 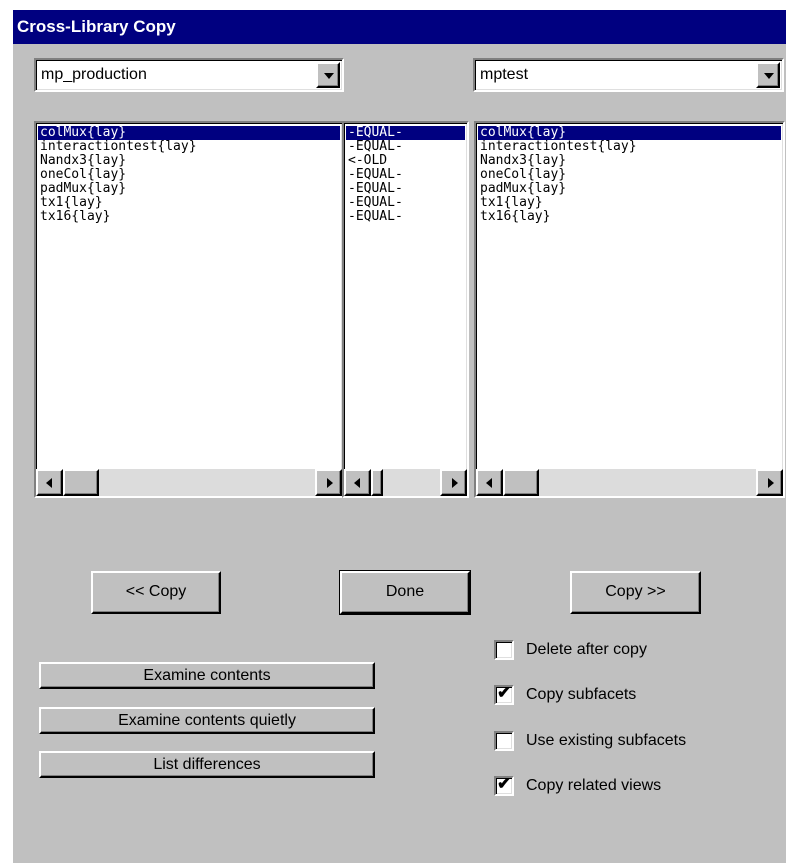 I want to click on right-library-dropdown-button, so click(x=768, y=75).